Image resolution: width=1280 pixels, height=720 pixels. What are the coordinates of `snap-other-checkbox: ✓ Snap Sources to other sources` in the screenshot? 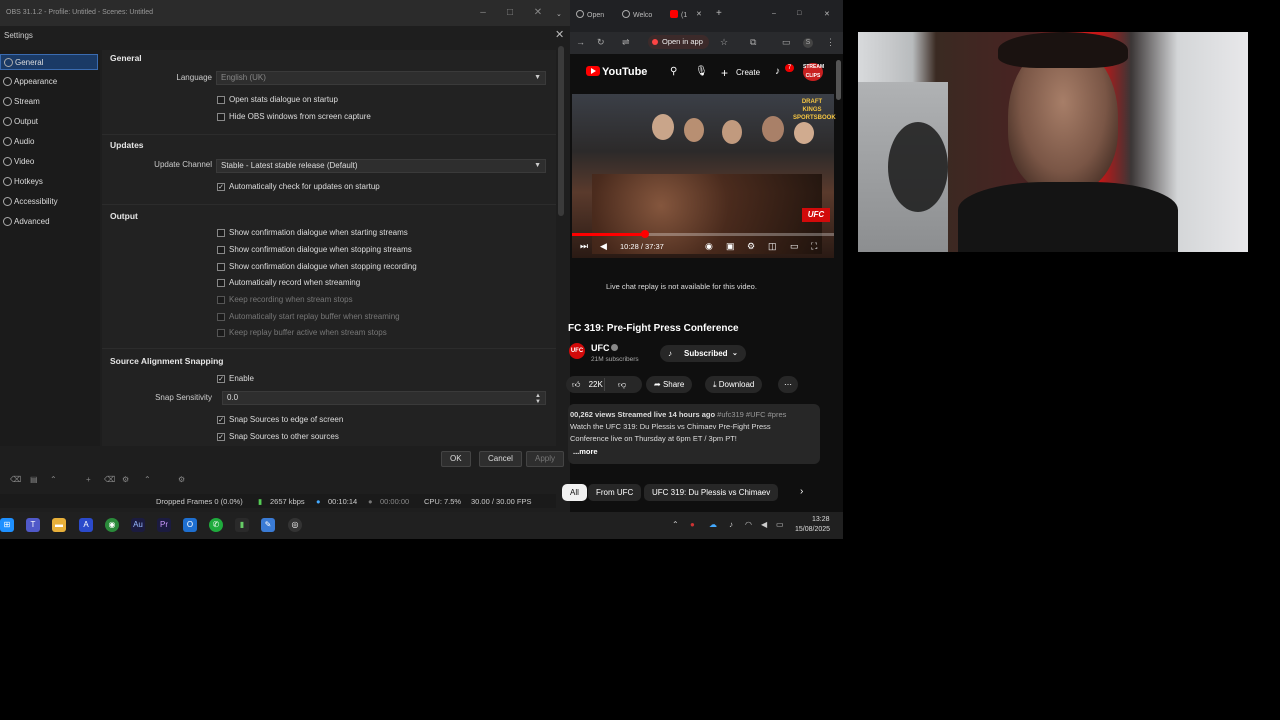 It's located at (278, 437).